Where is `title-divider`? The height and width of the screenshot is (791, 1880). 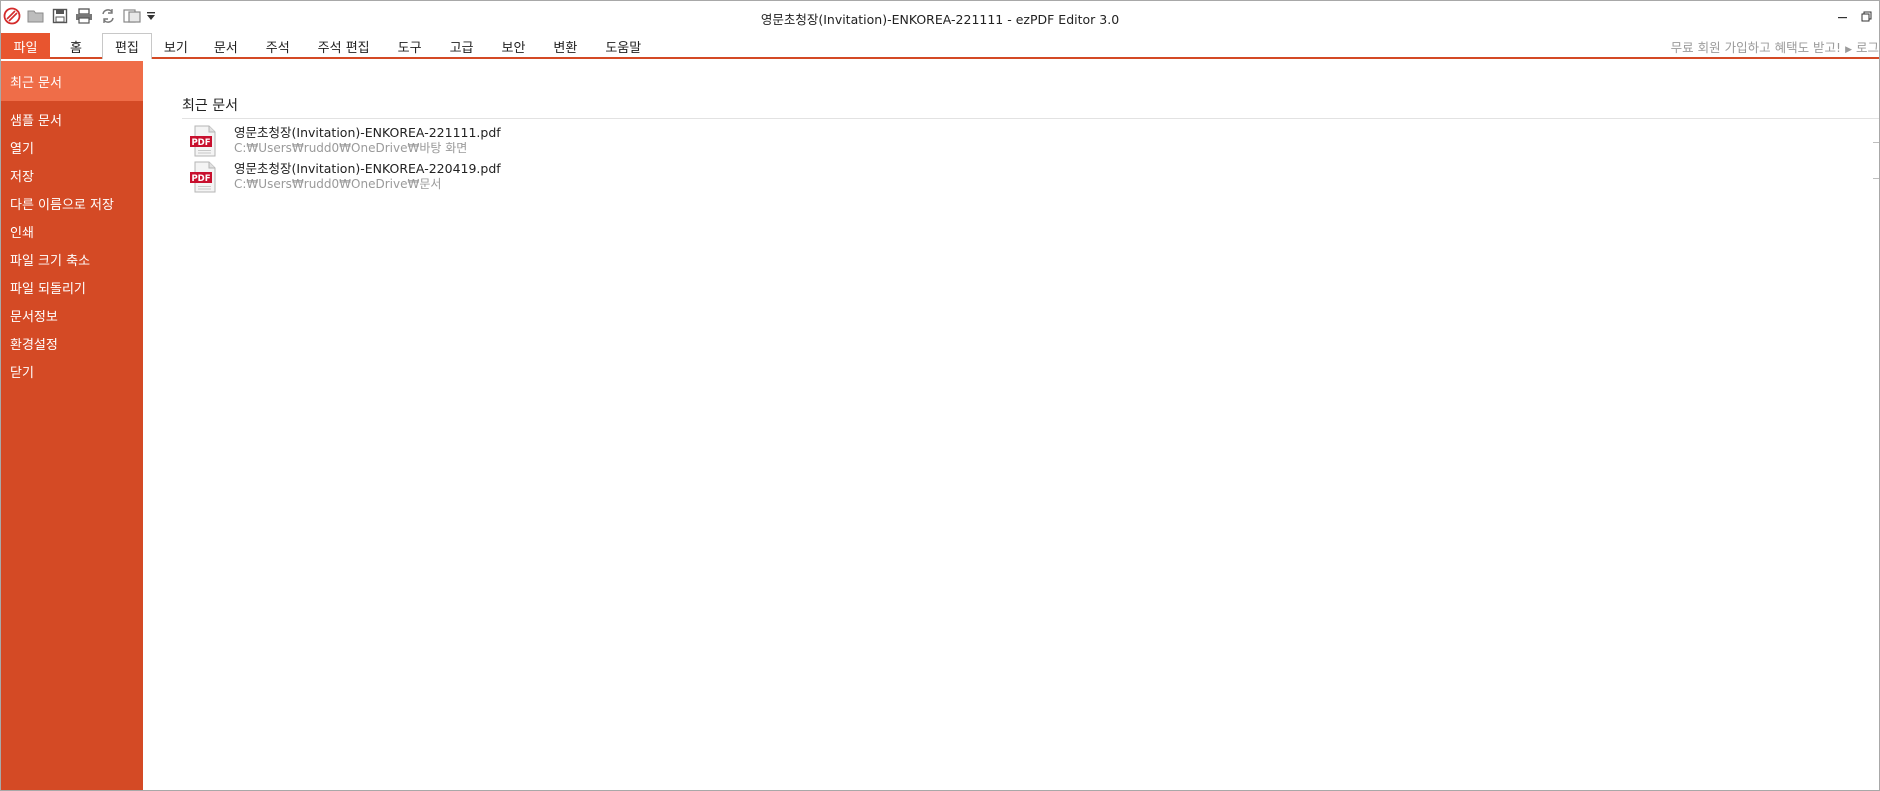 title-divider is located at coordinates (1030, 118).